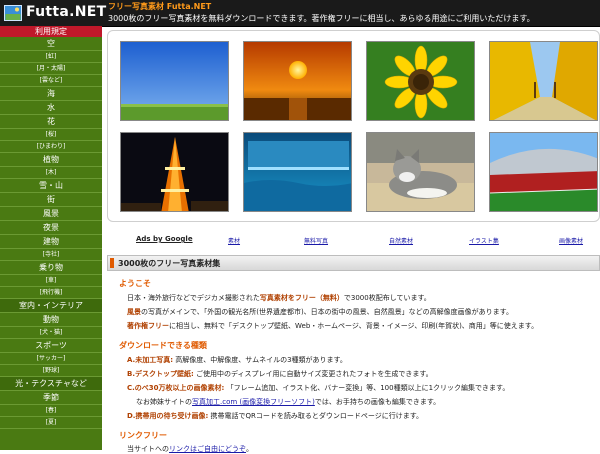 This screenshot has height=454, width=600. Describe the element at coordinates (169, 263) in the screenshot. I see `content-heading: 3000枚のフリー写真素材集` at that location.